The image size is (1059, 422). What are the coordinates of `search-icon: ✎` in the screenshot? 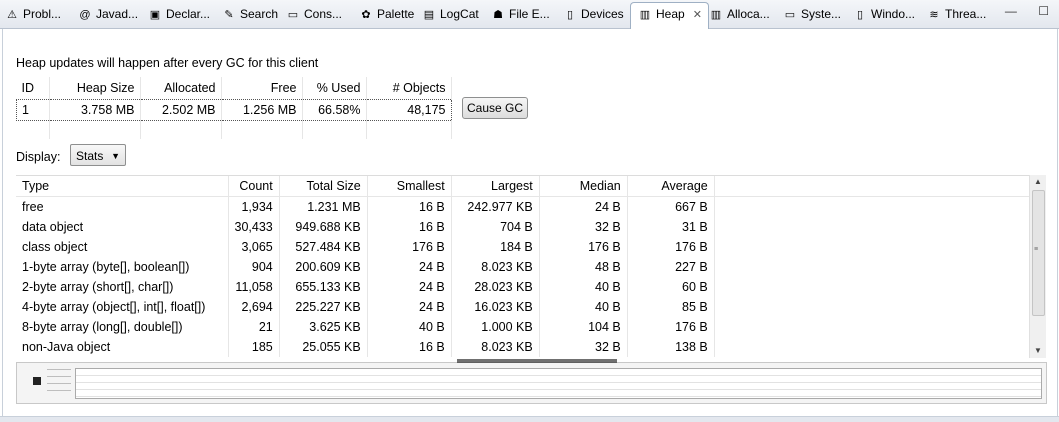 It's located at (229, 15).